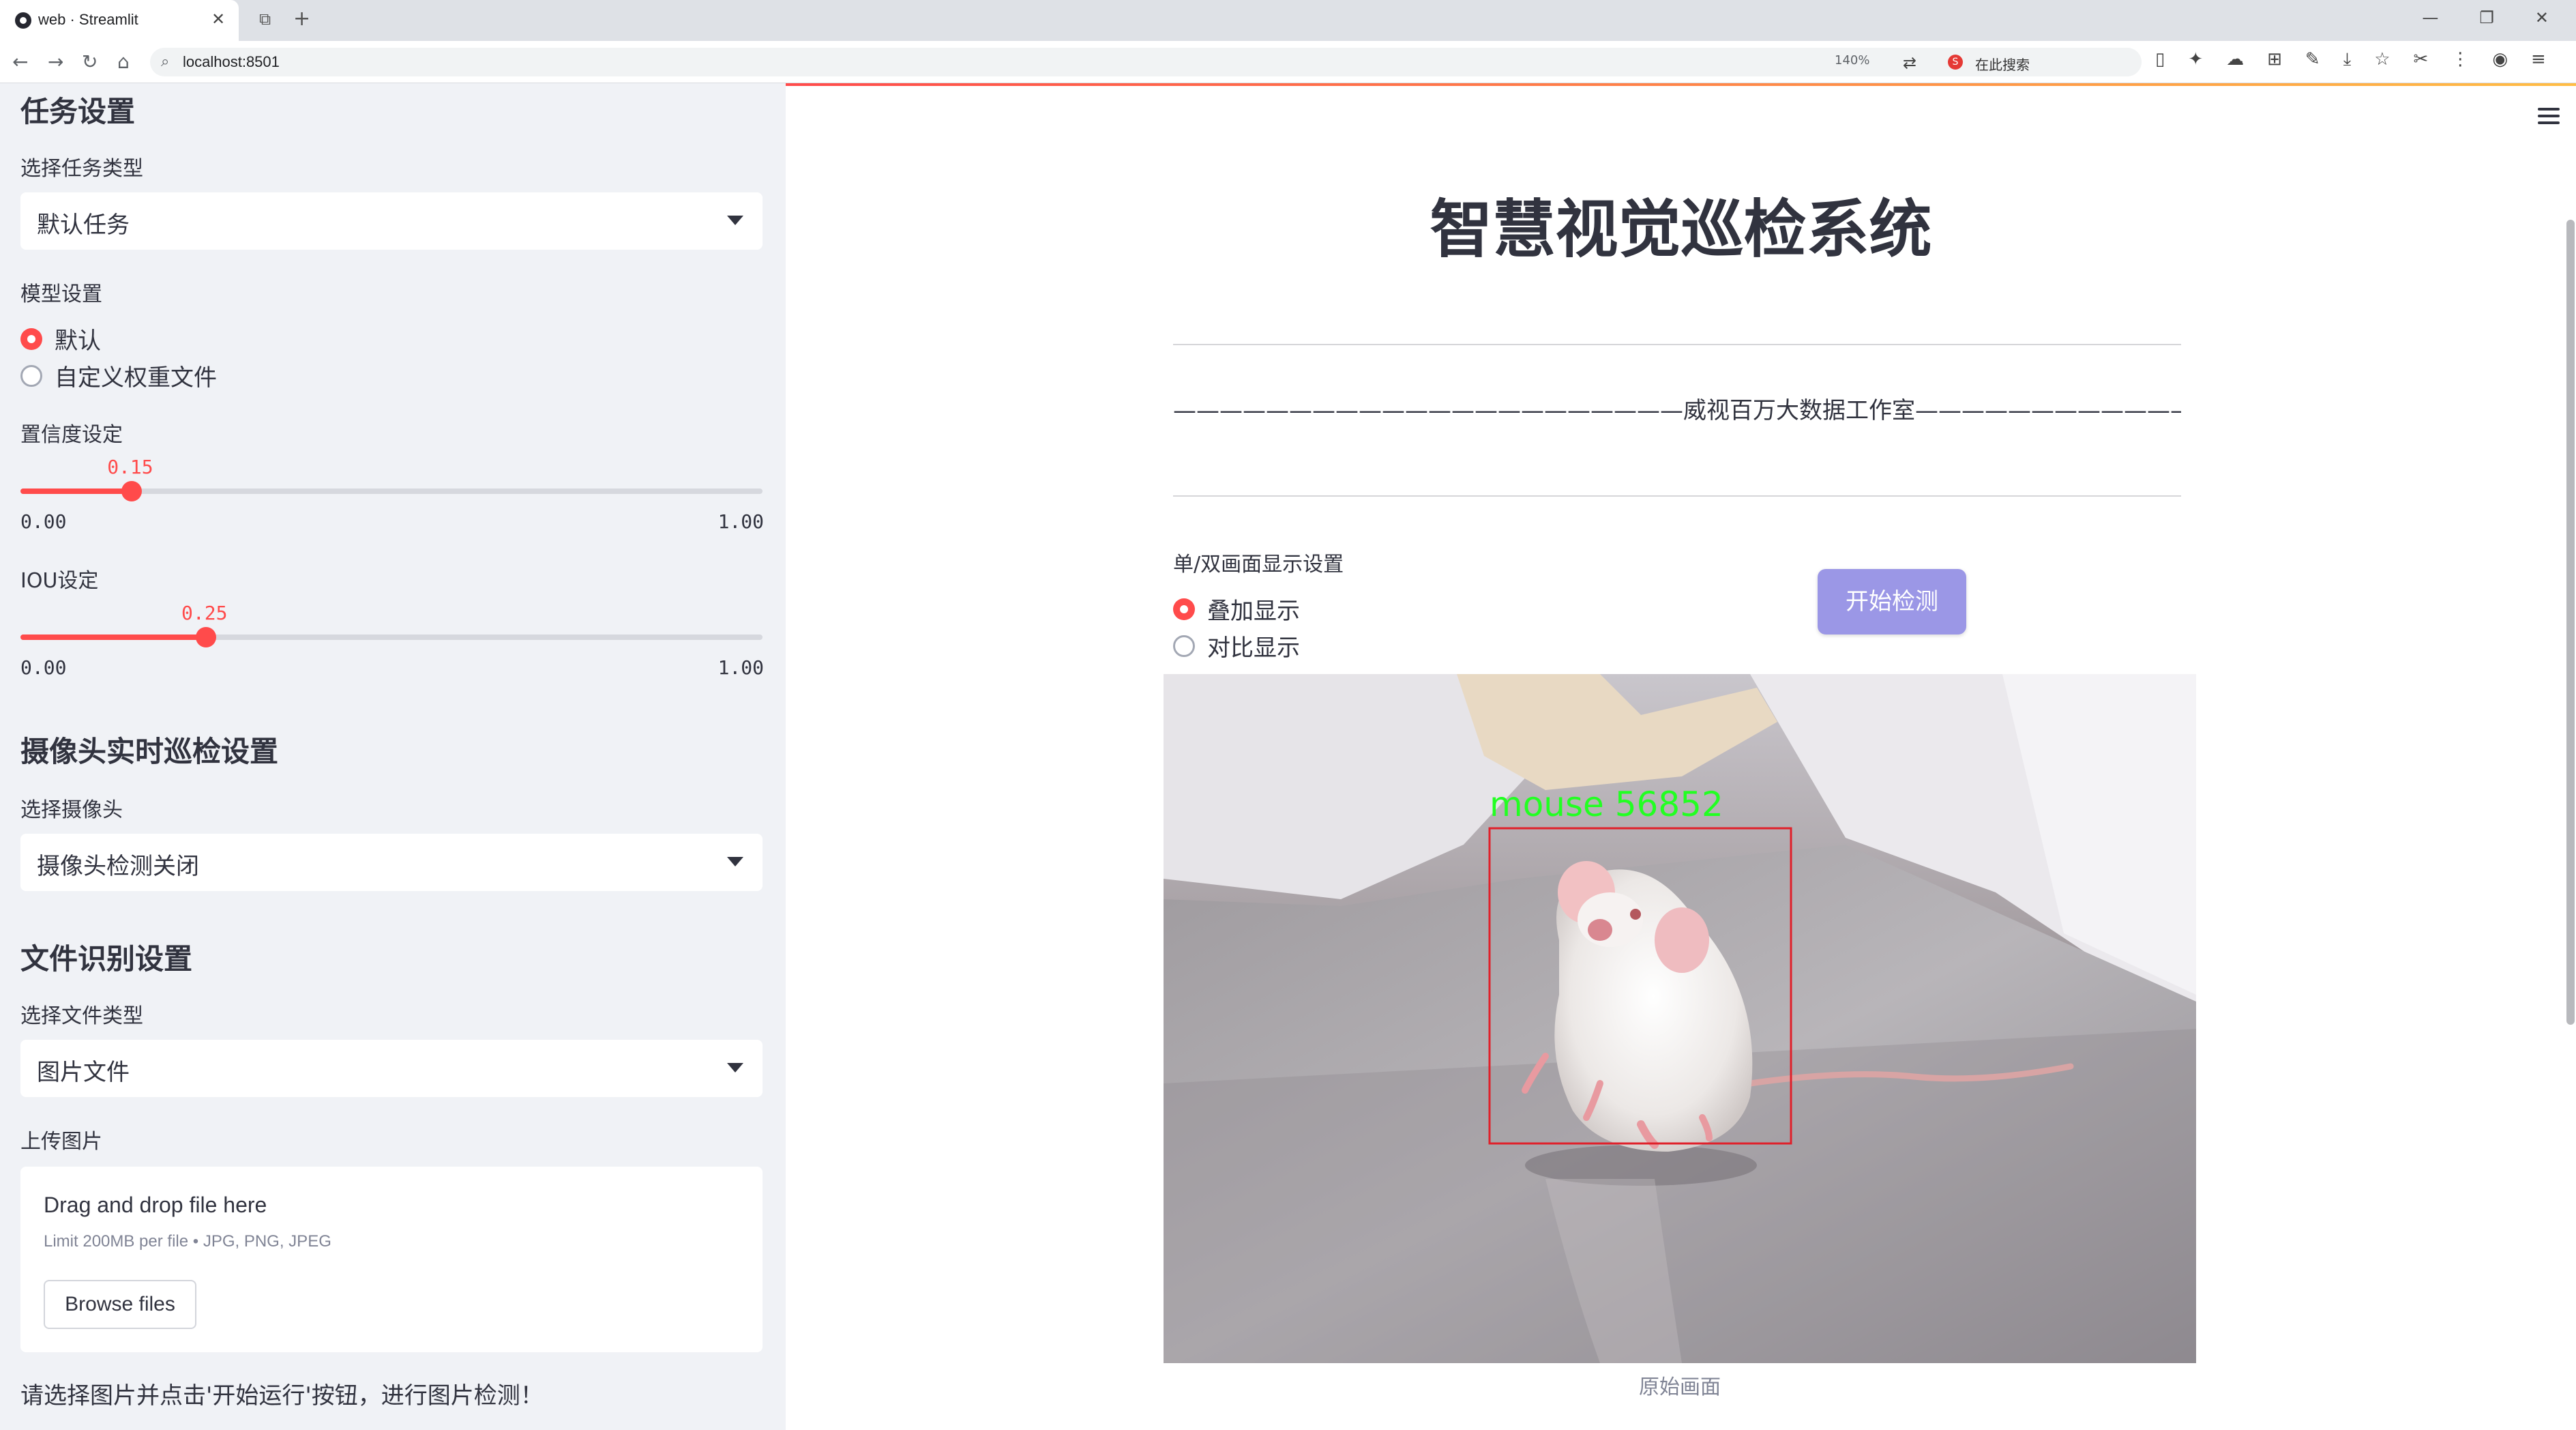  I want to click on streamlit-favicon-icon, so click(23, 20).